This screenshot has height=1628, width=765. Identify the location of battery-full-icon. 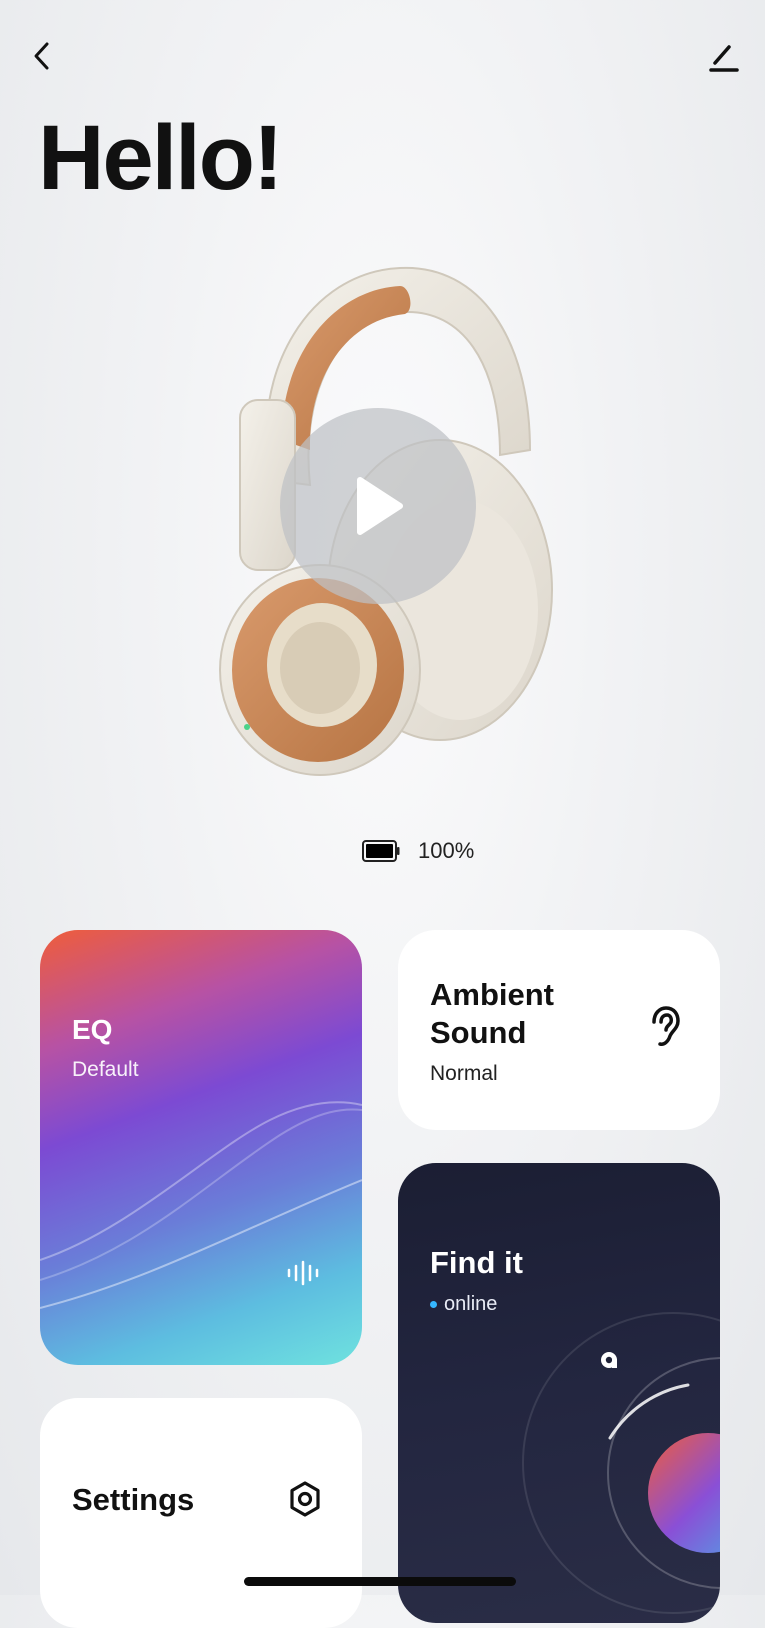
(381, 851).